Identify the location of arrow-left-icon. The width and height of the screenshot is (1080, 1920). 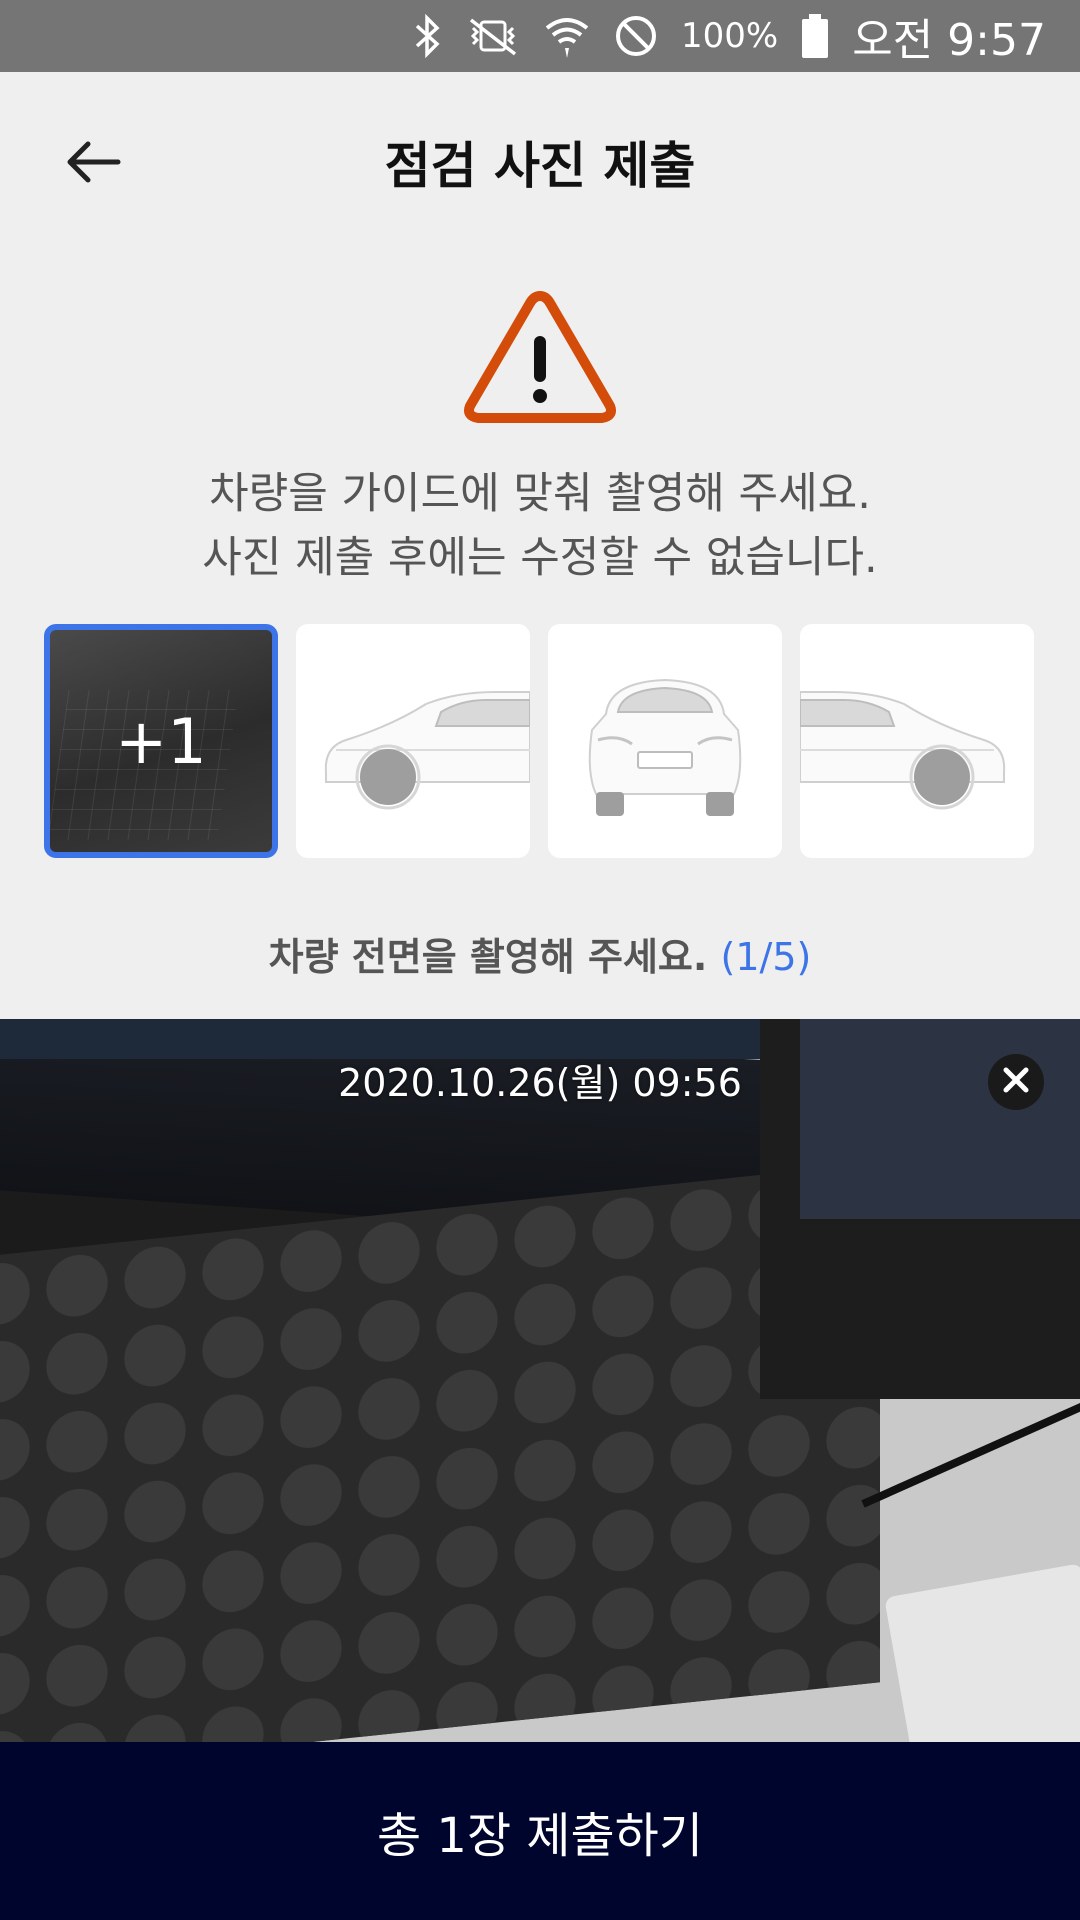
(92, 164).